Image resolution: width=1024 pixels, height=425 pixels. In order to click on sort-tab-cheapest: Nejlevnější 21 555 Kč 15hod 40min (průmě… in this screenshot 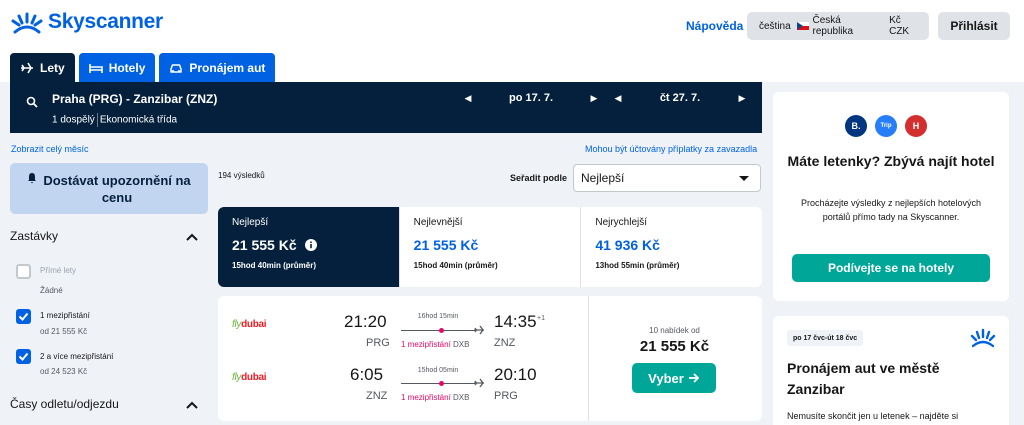, I will do `click(491, 247)`.